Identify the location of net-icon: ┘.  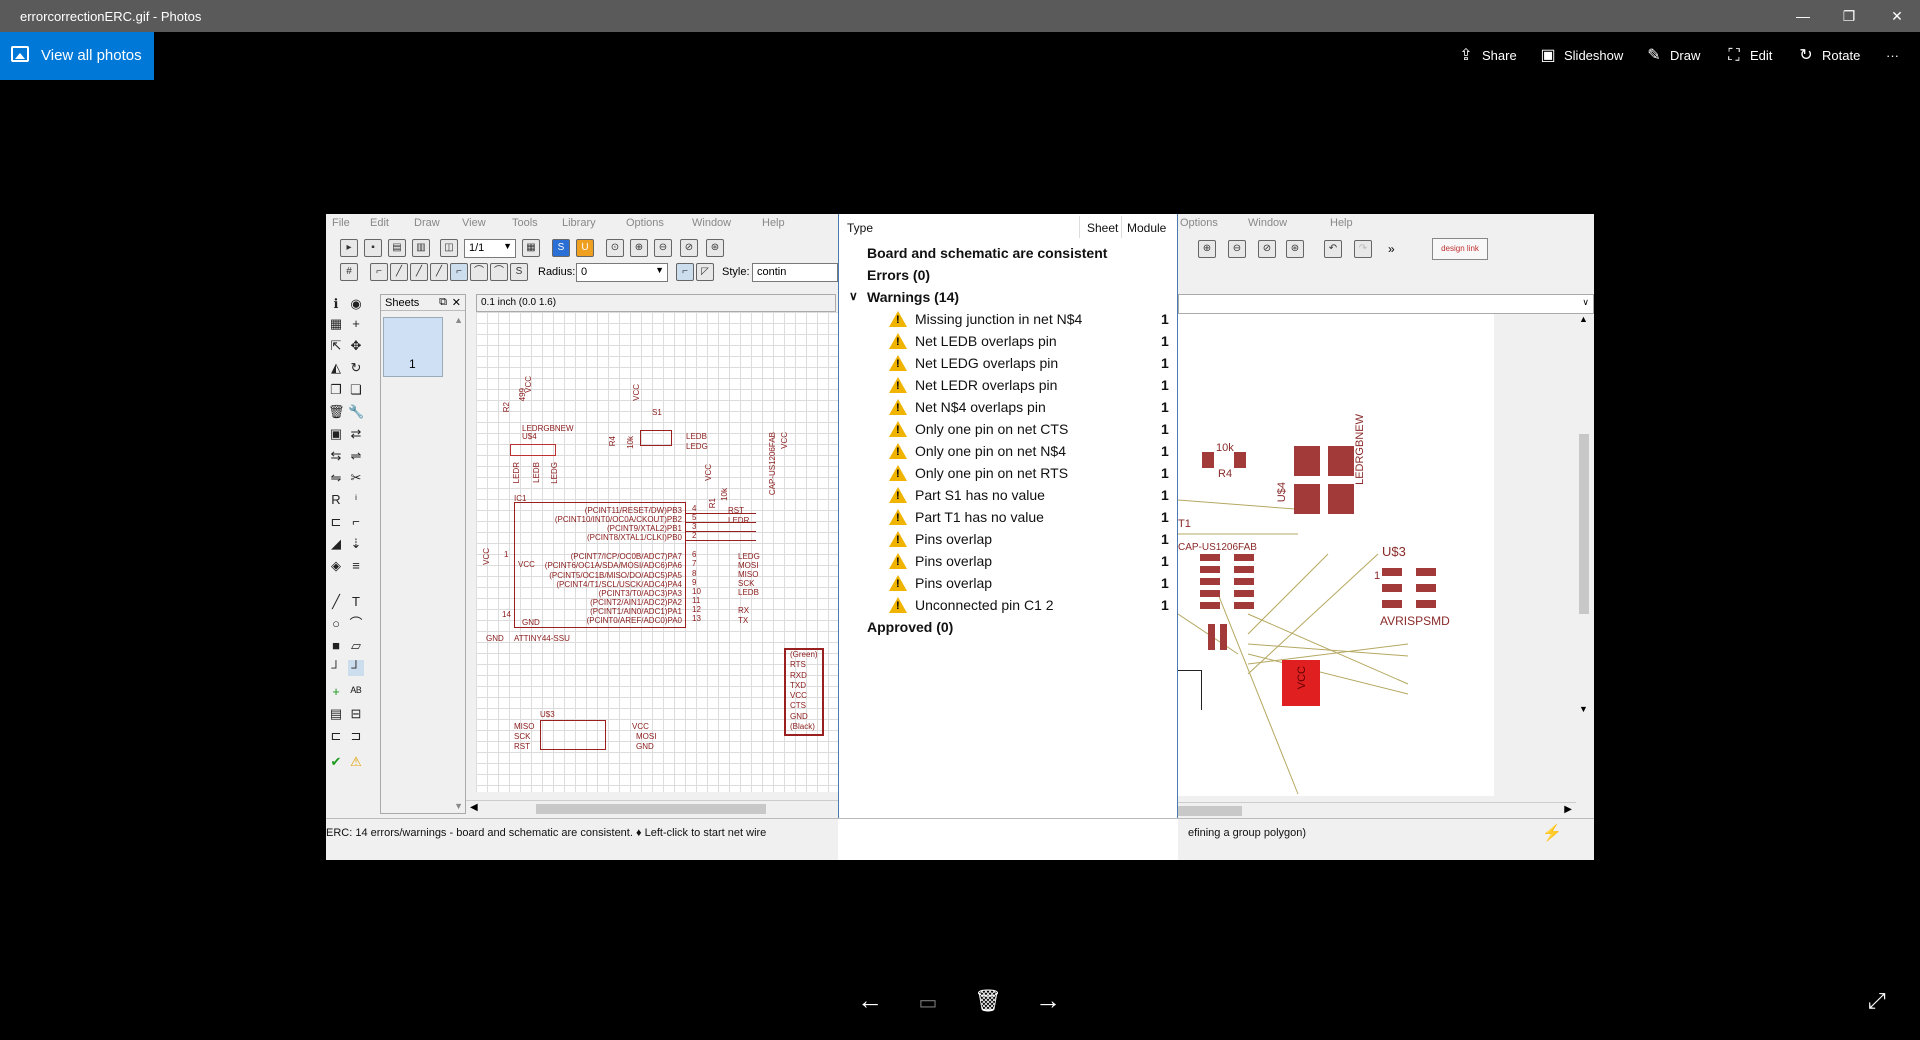
(336, 668).